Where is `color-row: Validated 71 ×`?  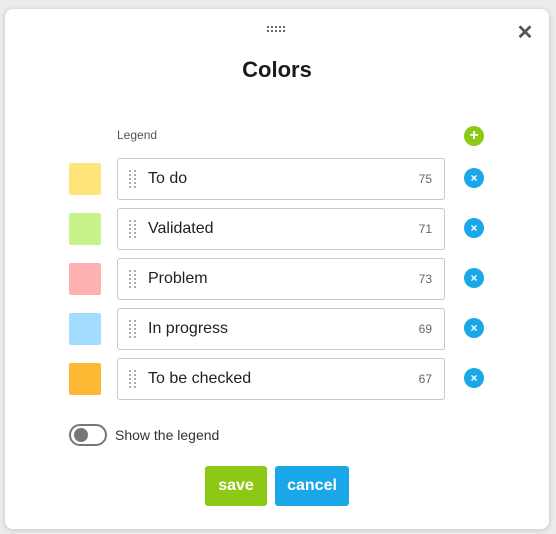 color-row: Validated 71 × is located at coordinates (277, 229).